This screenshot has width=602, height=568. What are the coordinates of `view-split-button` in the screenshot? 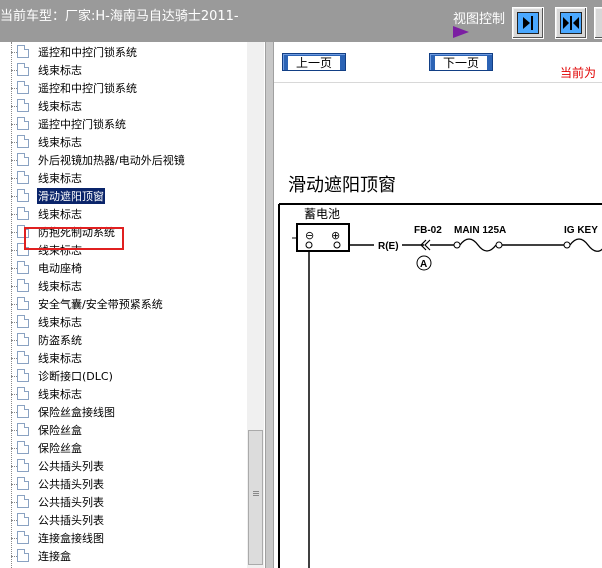 It's located at (571, 23).